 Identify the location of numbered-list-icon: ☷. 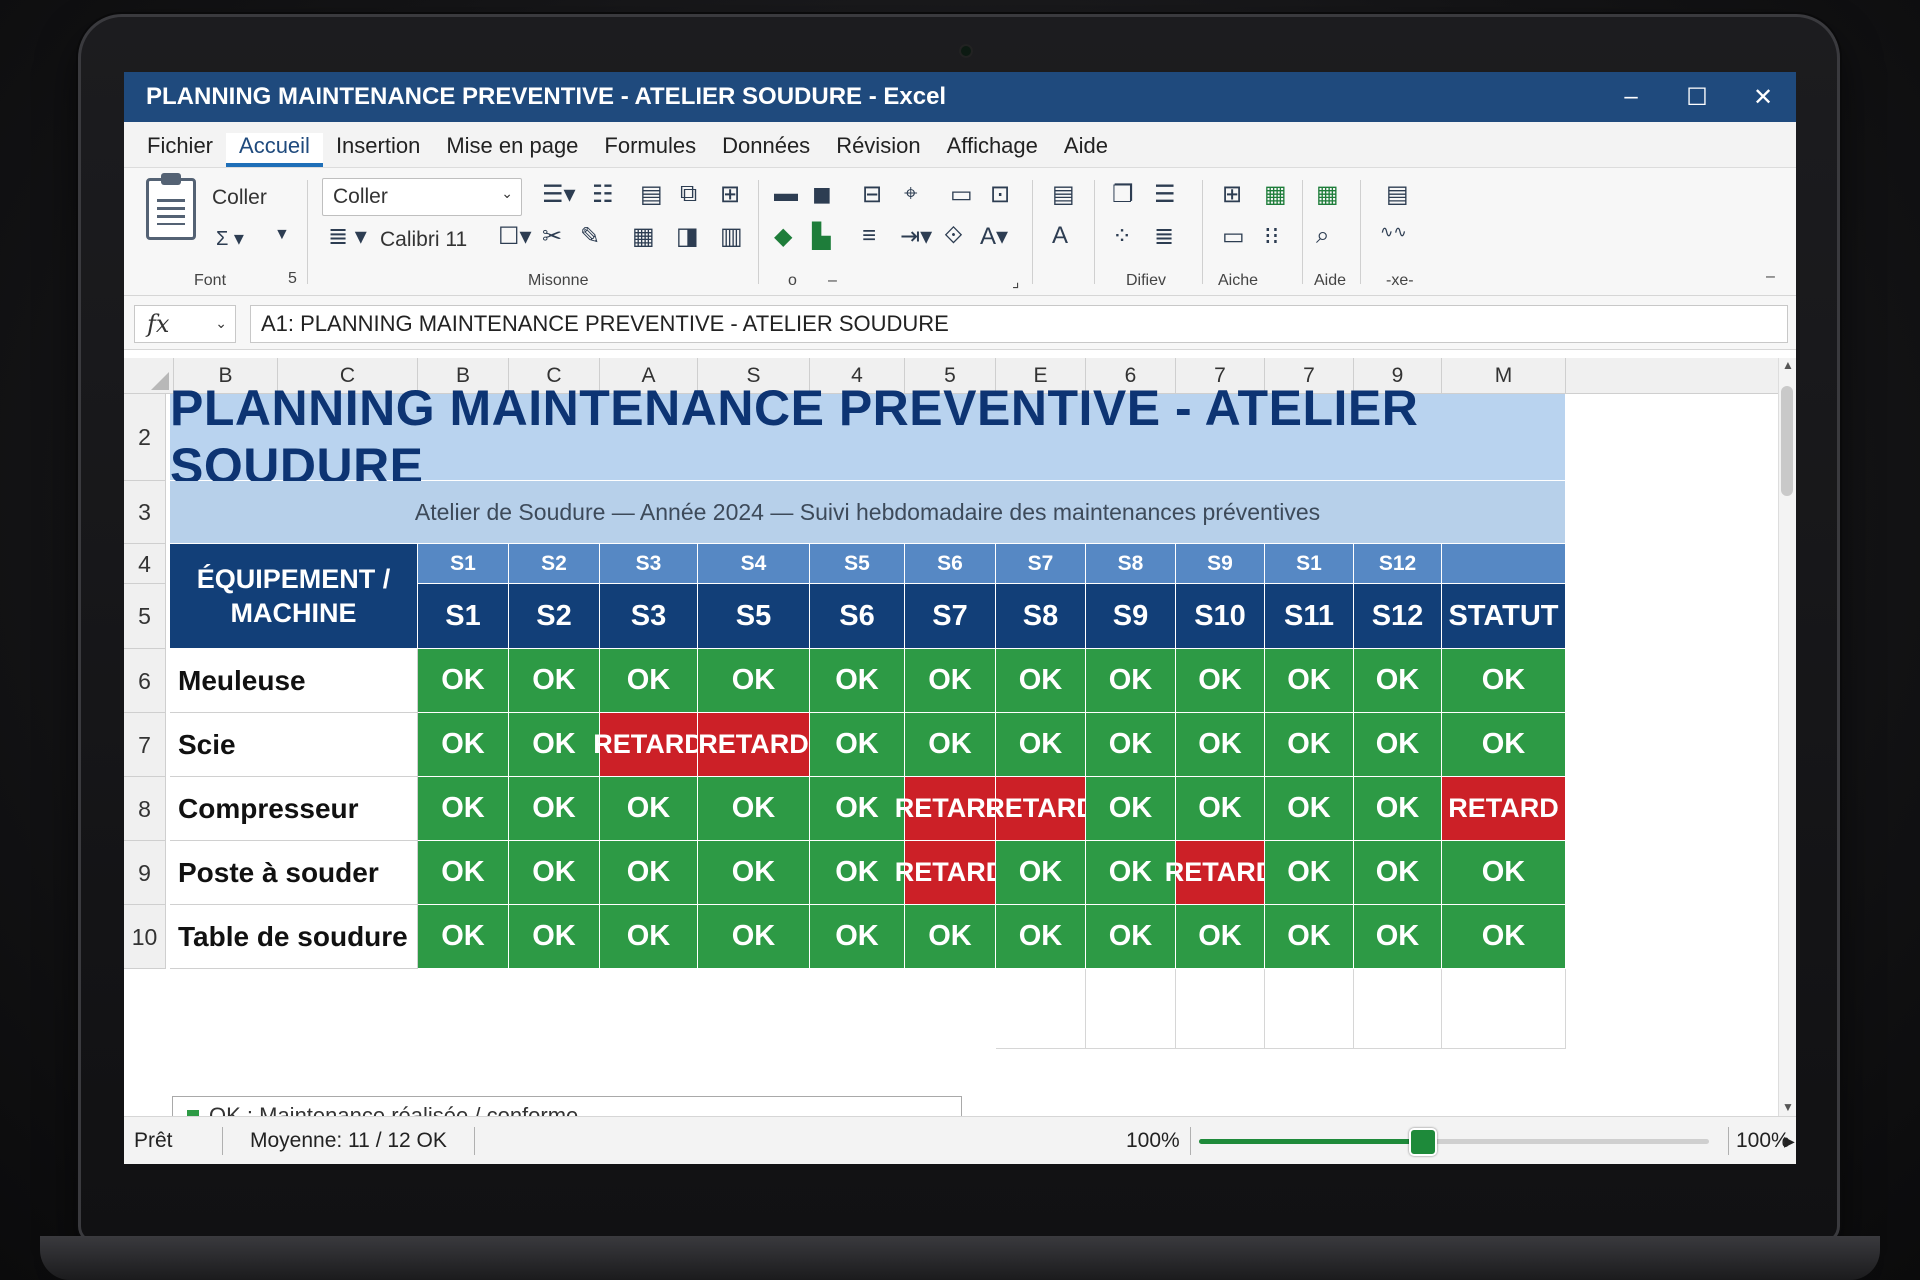
(603, 194).